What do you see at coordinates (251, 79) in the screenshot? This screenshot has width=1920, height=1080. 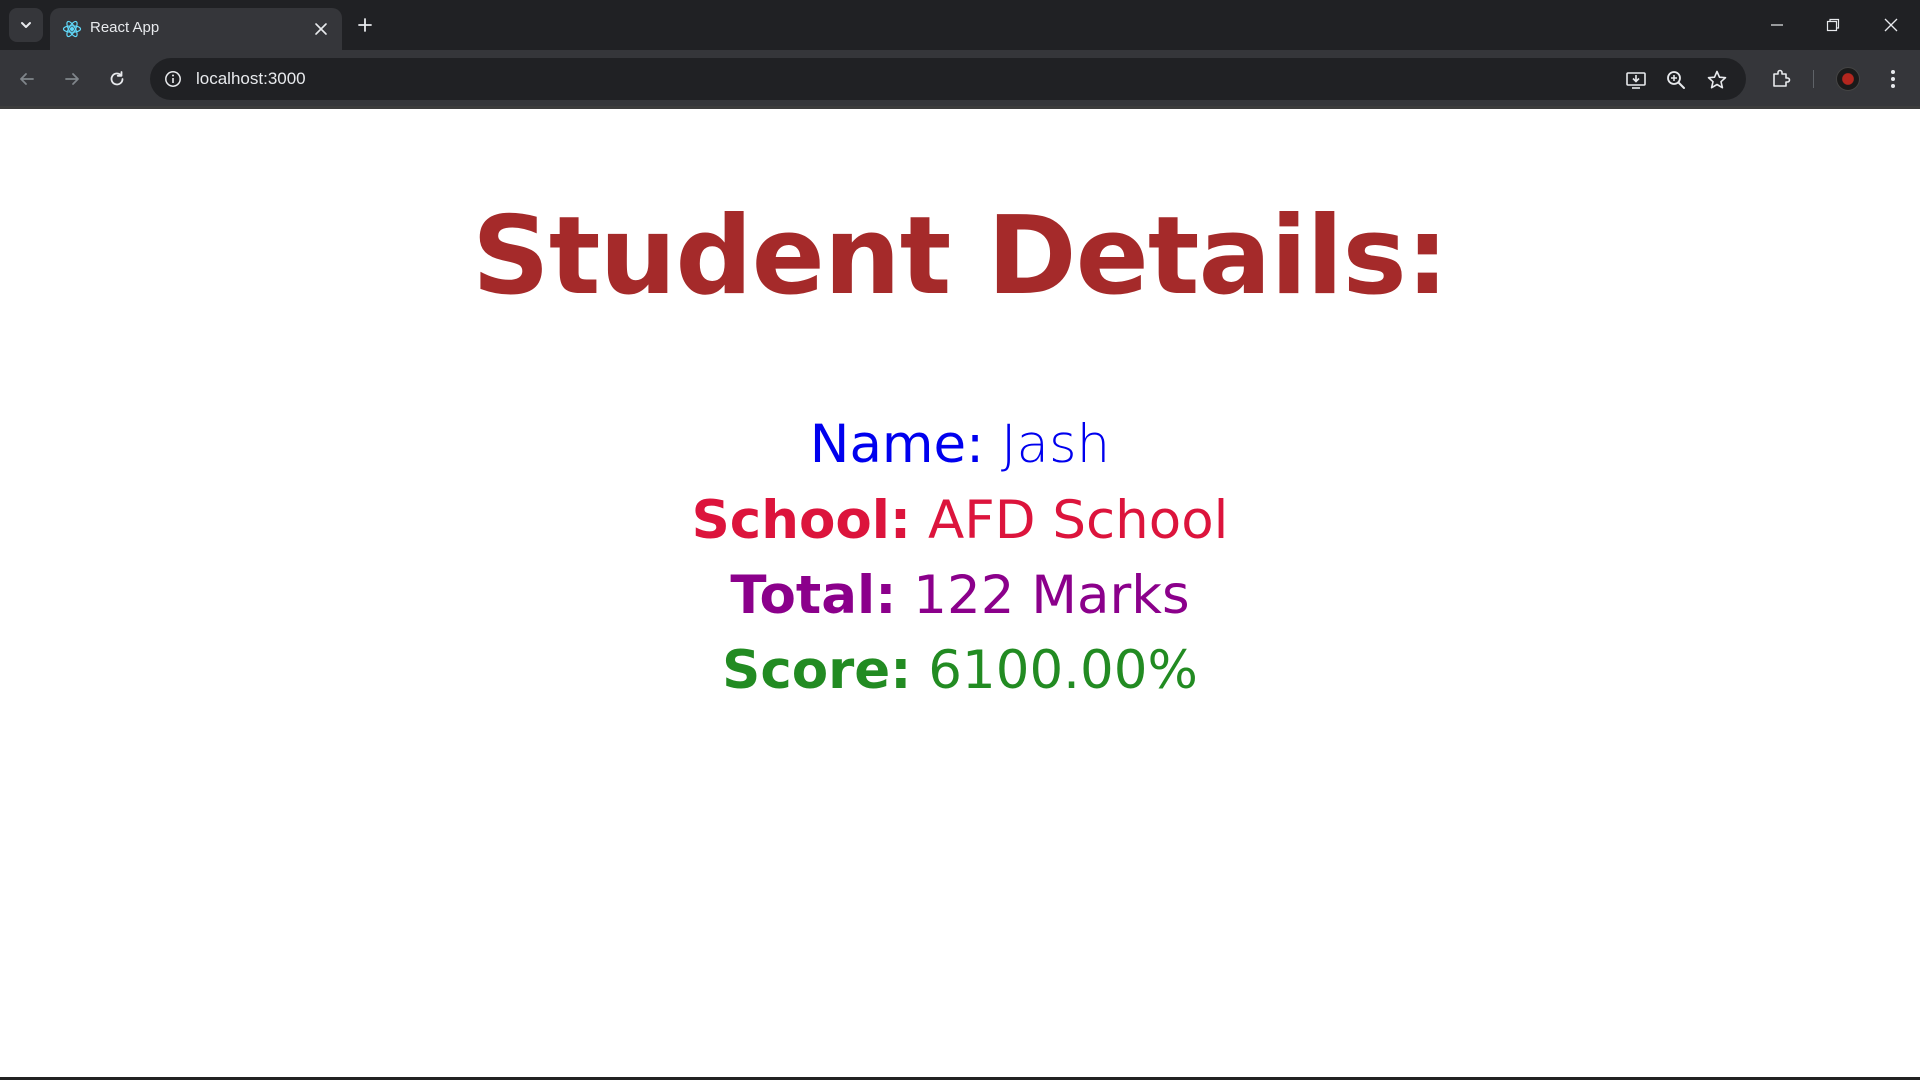 I see `url-text: localhost:3000` at bounding box center [251, 79].